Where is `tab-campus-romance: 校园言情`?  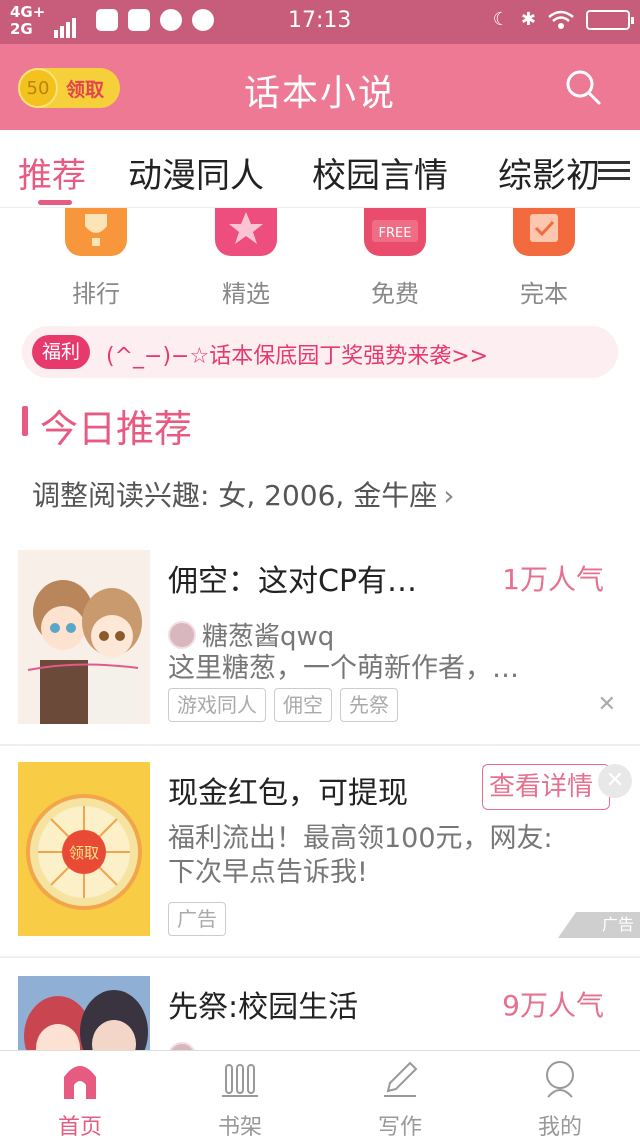 tab-campus-romance: 校园言情 is located at coordinates (380, 172).